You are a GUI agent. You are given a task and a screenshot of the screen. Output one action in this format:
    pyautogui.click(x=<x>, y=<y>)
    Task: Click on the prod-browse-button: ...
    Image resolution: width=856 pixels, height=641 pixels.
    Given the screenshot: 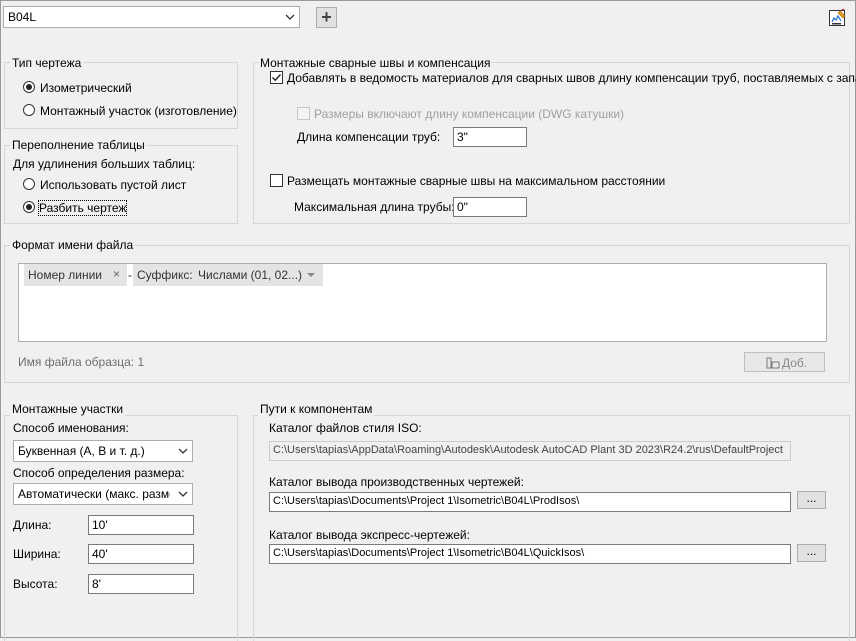 What is the action you would take?
    pyautogui.click(x=811, y=500)
    